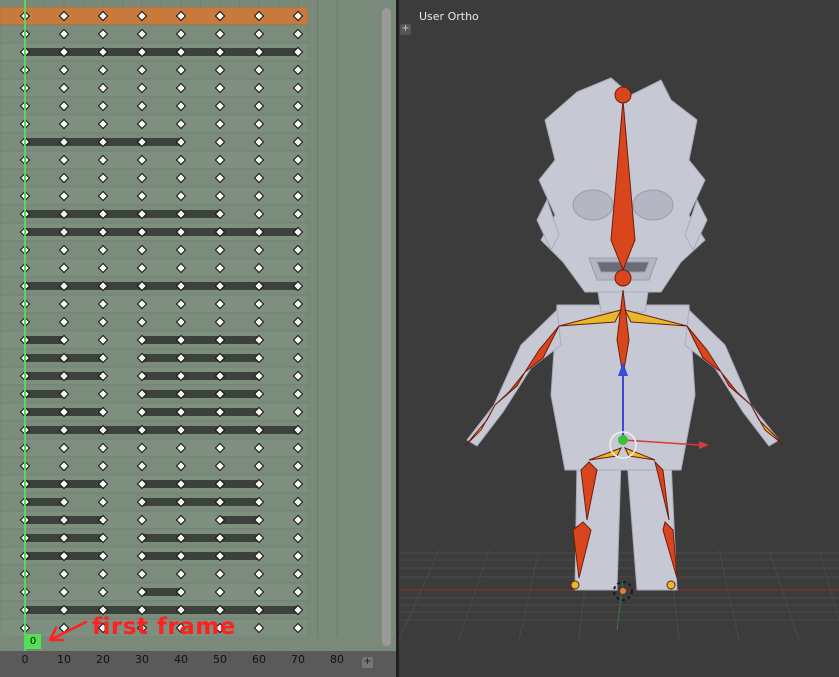 This screenshot has width=839, height=677. I want to click on ruler-tick-label: 10, so click(64, 659).